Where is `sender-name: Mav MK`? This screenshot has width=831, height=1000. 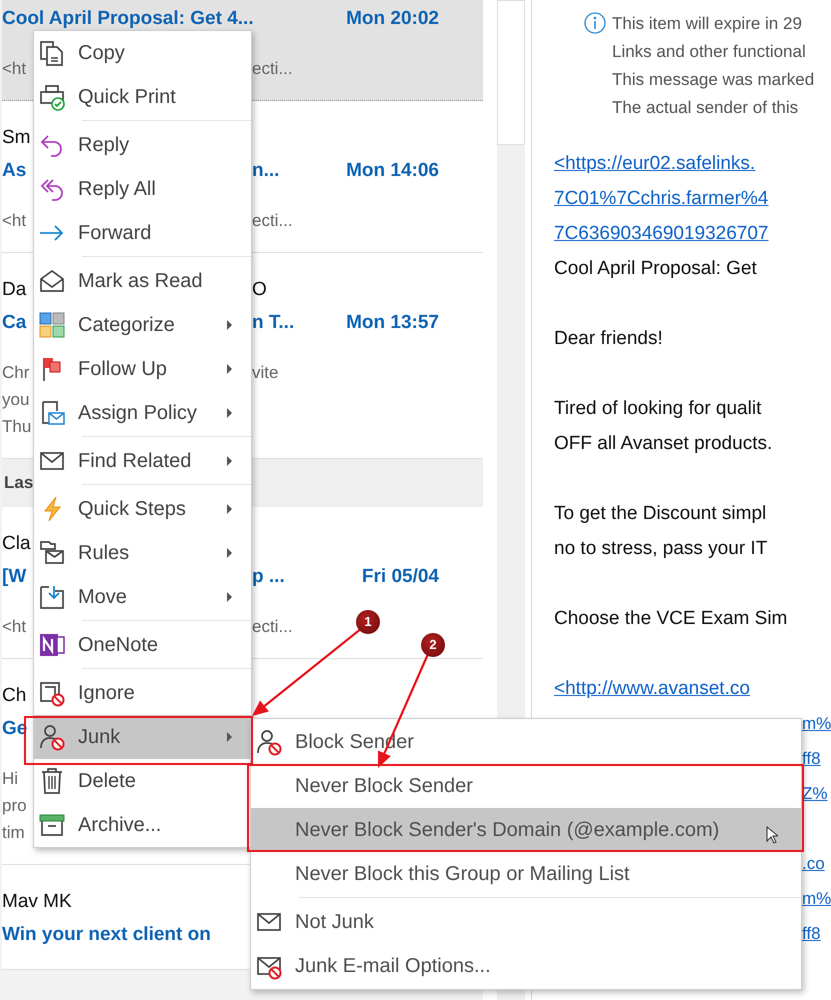 sender-name: Mav MK is located at coordinates (37, 901).